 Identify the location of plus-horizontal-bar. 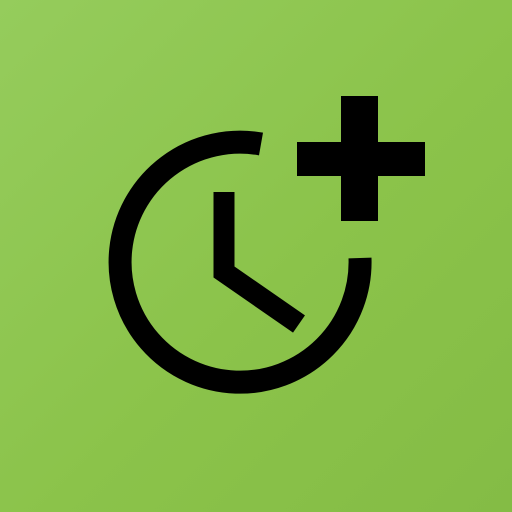
(361, 159).